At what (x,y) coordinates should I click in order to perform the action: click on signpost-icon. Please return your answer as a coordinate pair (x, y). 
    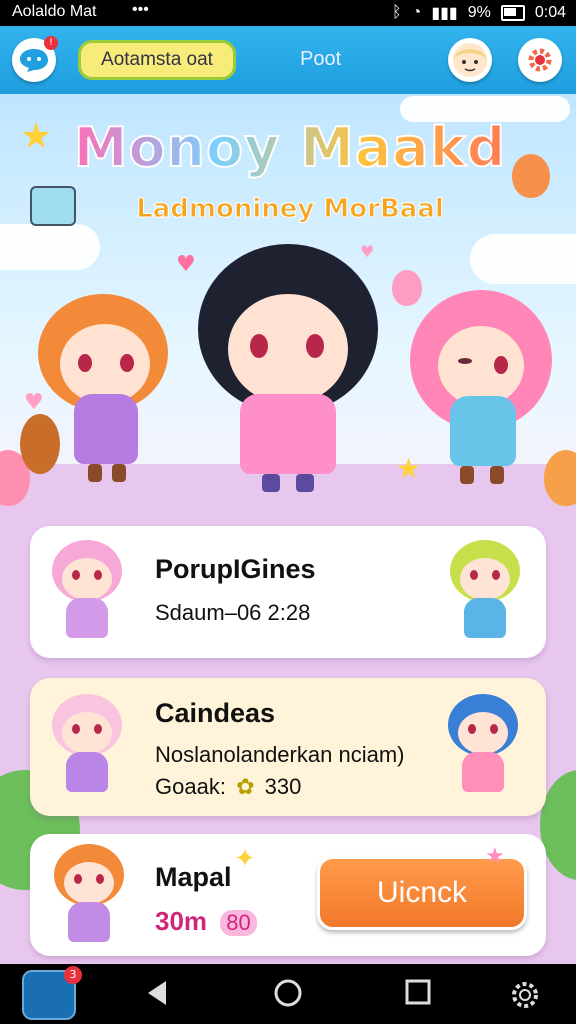
    Looking at the image, I should click on (53, 206).